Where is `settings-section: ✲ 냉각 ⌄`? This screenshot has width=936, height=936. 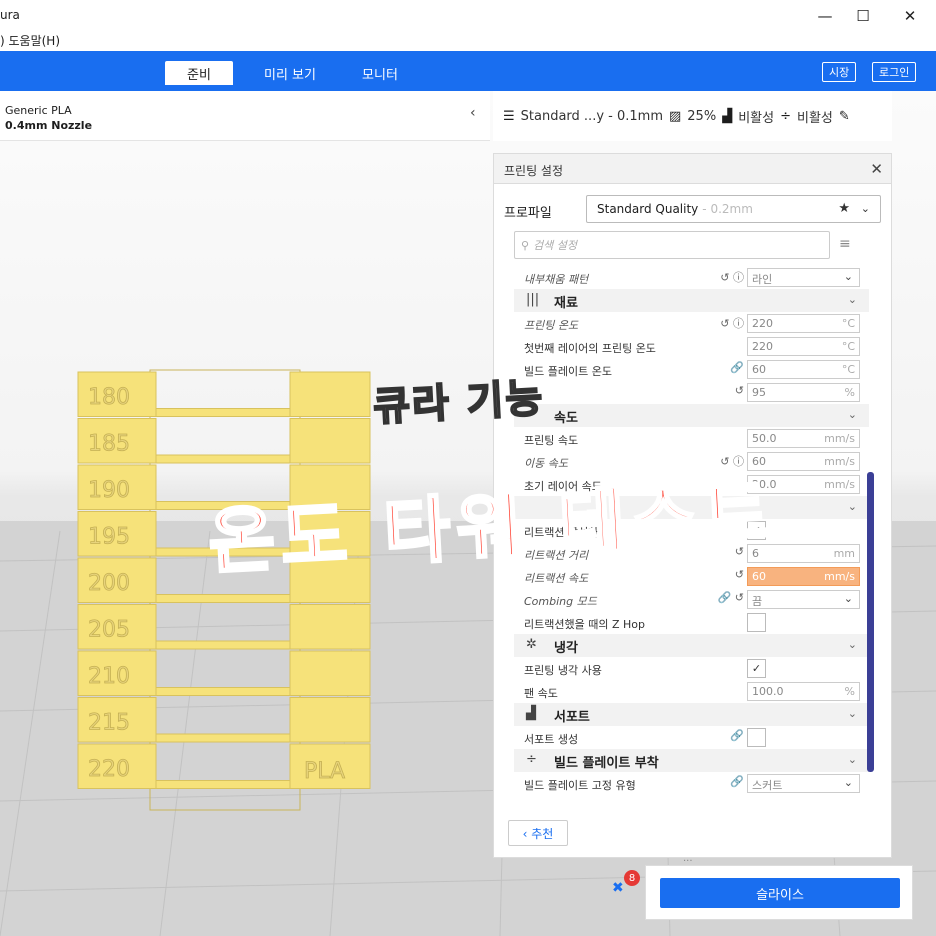
settings-section: ✲ 냉각 ⌄ is located at coordinates (691, 645).